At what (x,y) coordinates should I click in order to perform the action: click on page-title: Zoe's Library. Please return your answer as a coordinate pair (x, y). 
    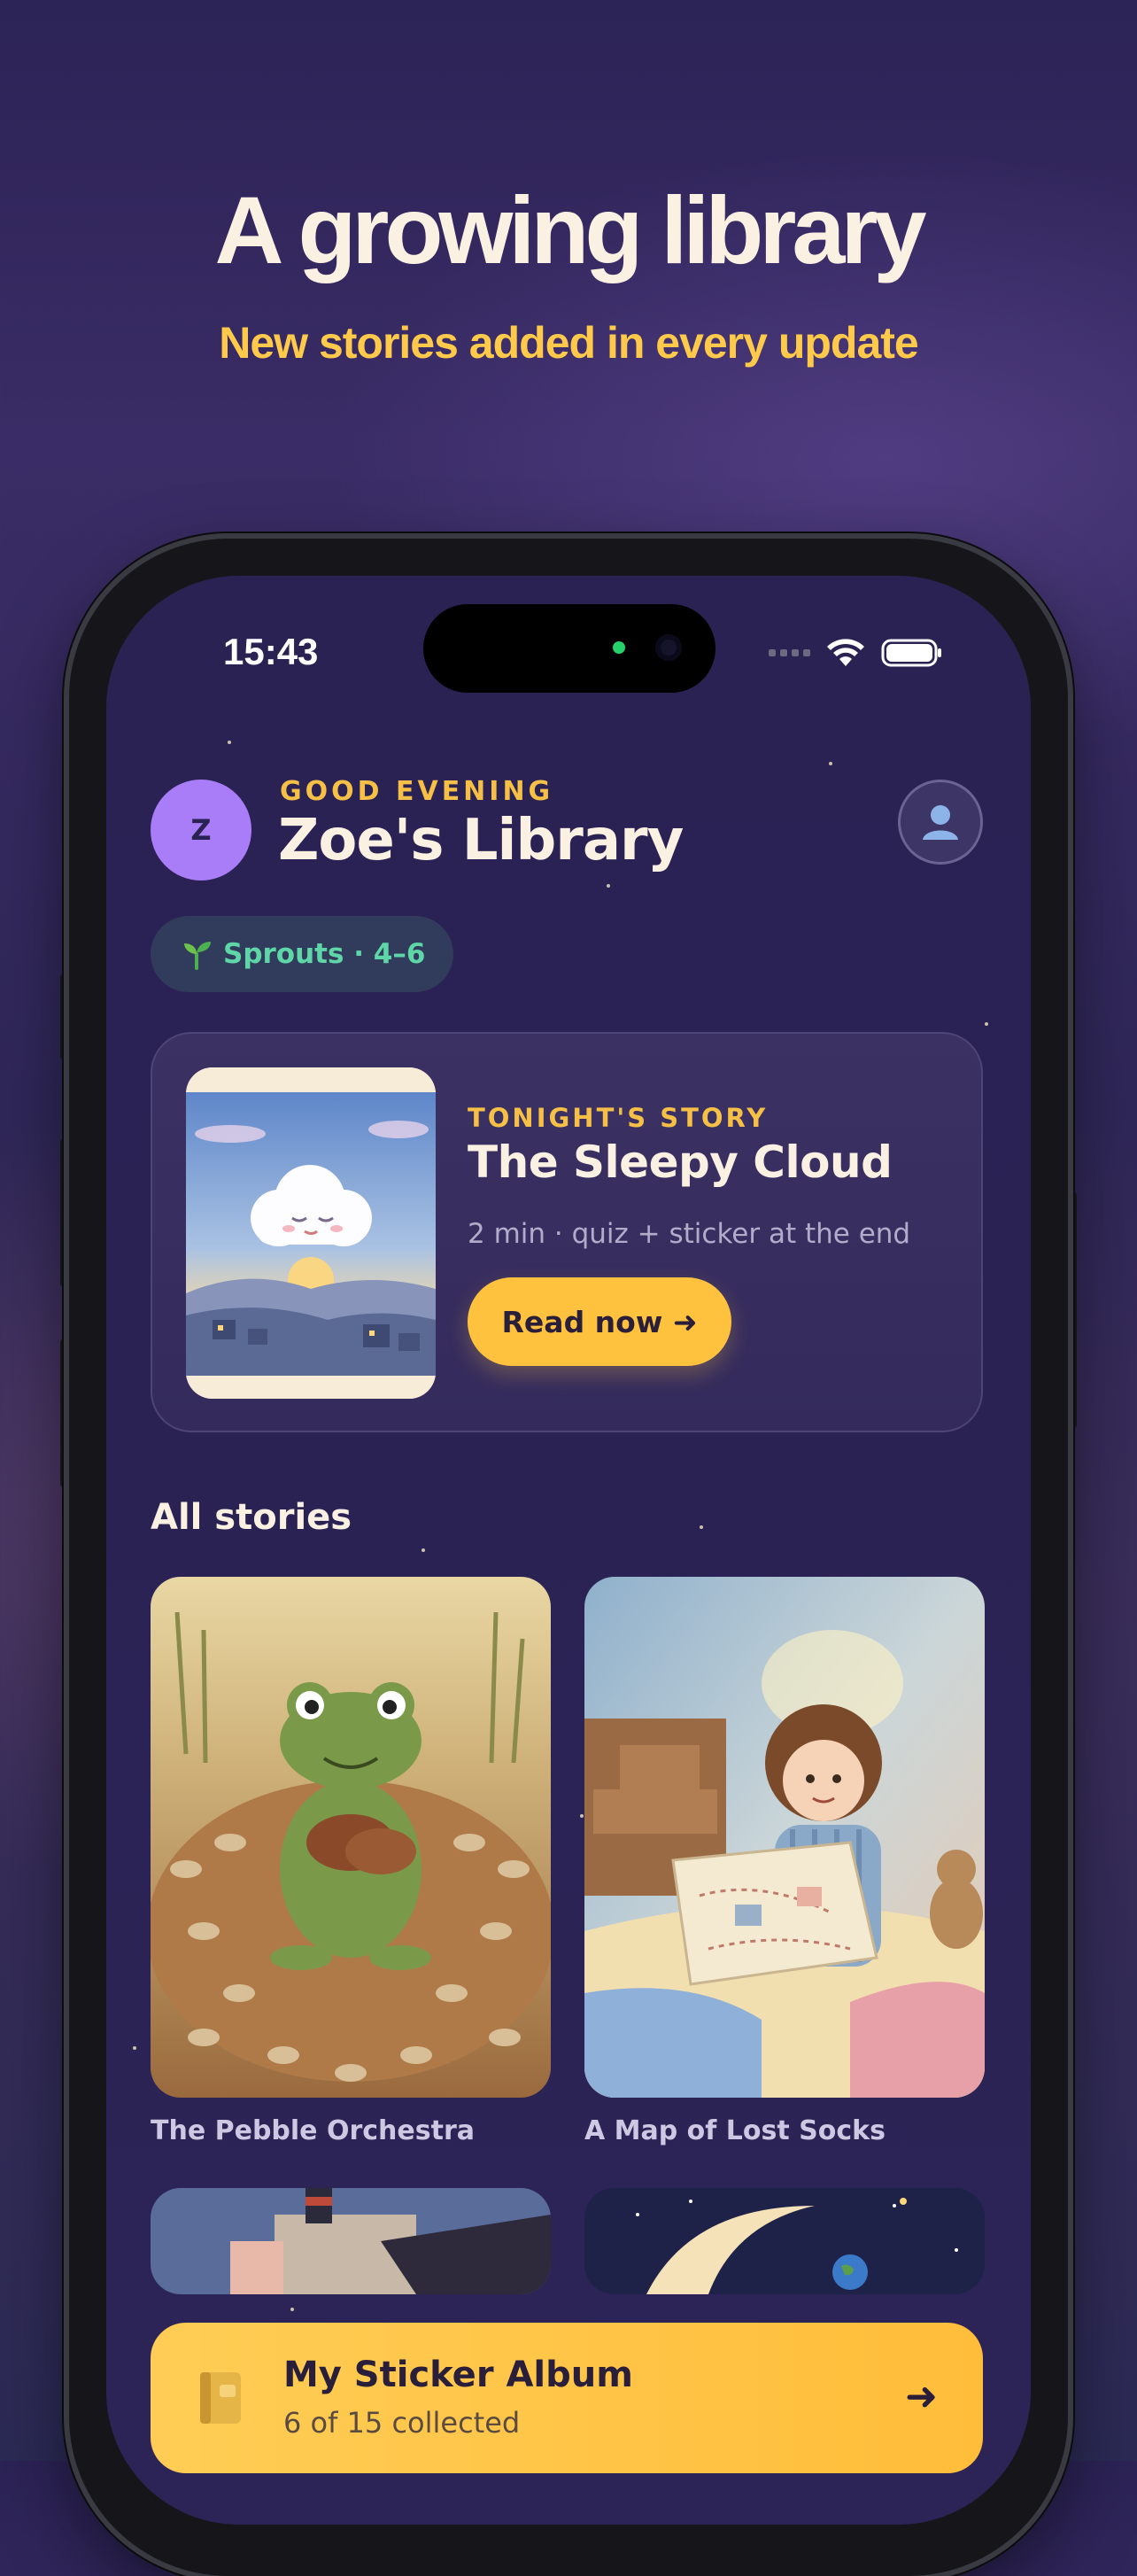
    Looking at the image, I should click on (481, 840).